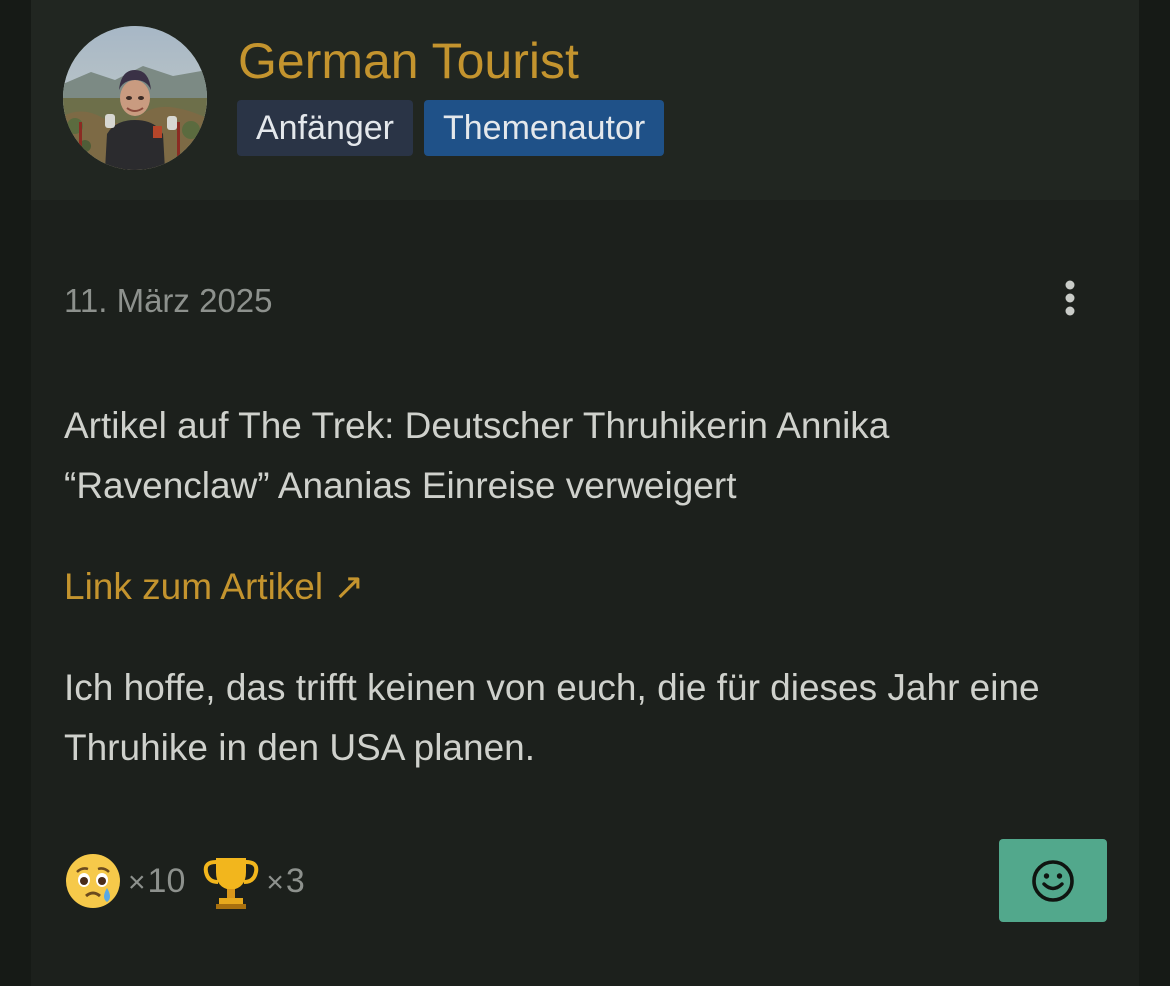 This screenshot has height=986, width=1170. Describe the element at coordinates (349, 586) in the screenshot. I see `external-link-icon: ↗` at that location.